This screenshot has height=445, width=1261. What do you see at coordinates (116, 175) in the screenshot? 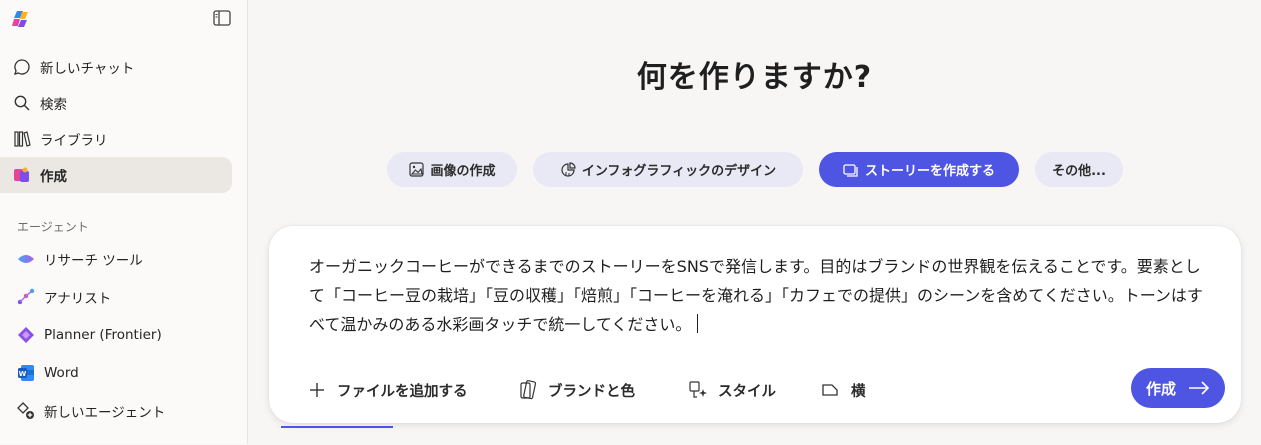
I see `nav-create: 作成` at bounding box center [116, 175].